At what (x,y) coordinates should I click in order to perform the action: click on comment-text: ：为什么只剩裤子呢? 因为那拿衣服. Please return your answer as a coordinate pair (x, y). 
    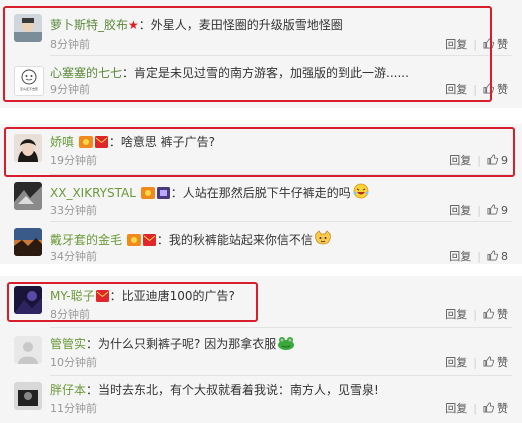
    Looking at the image, I should click on (181, 344).